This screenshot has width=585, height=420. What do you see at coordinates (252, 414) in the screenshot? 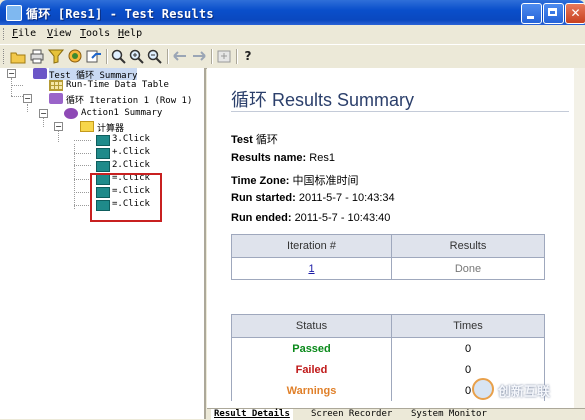
I see `tab-result-details: Result Details` at bounding box center [252, 414].